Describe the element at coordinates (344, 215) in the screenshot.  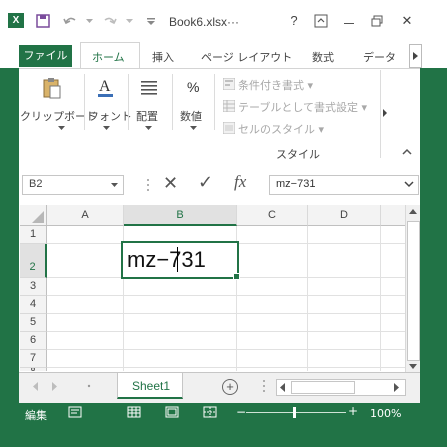
I see `column-header-d: D` at that location.